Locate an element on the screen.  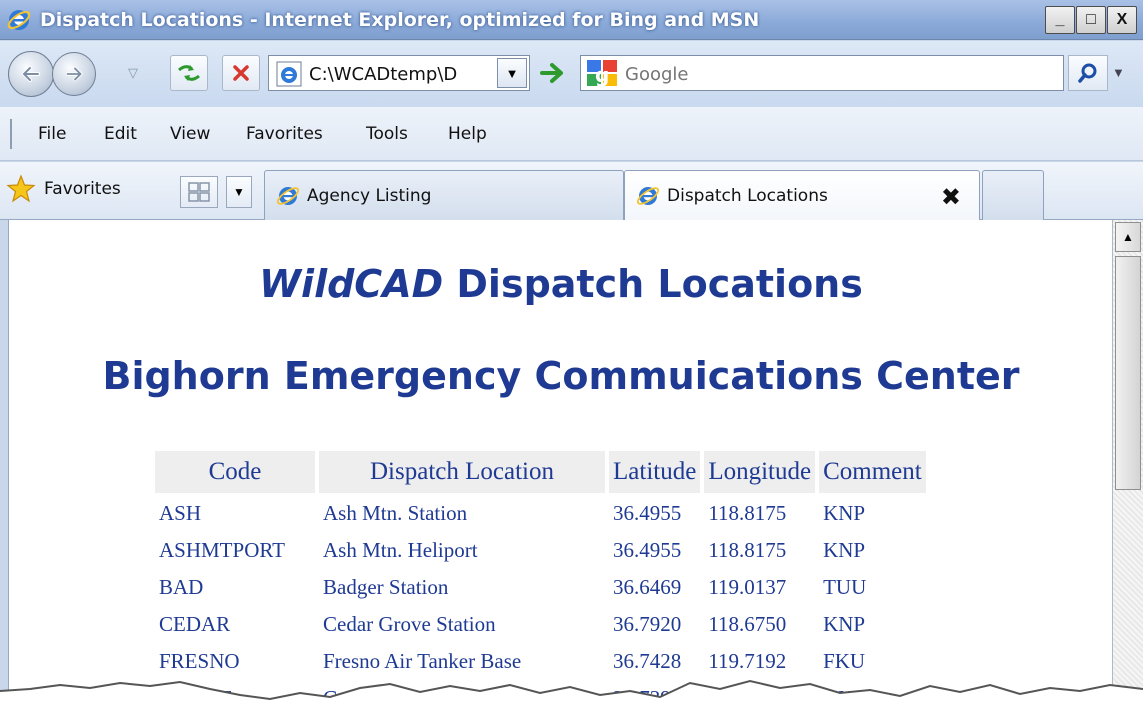
navigation-bar: ▽ ▼ is located at coordinates (571, 74).